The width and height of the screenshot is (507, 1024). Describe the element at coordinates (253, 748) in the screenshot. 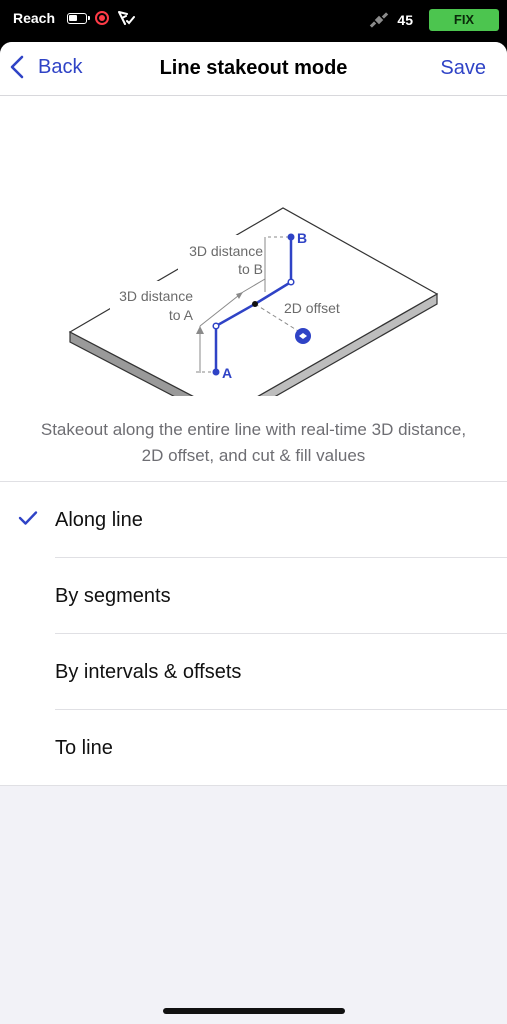

I see `option-to-line: To line` at that location.